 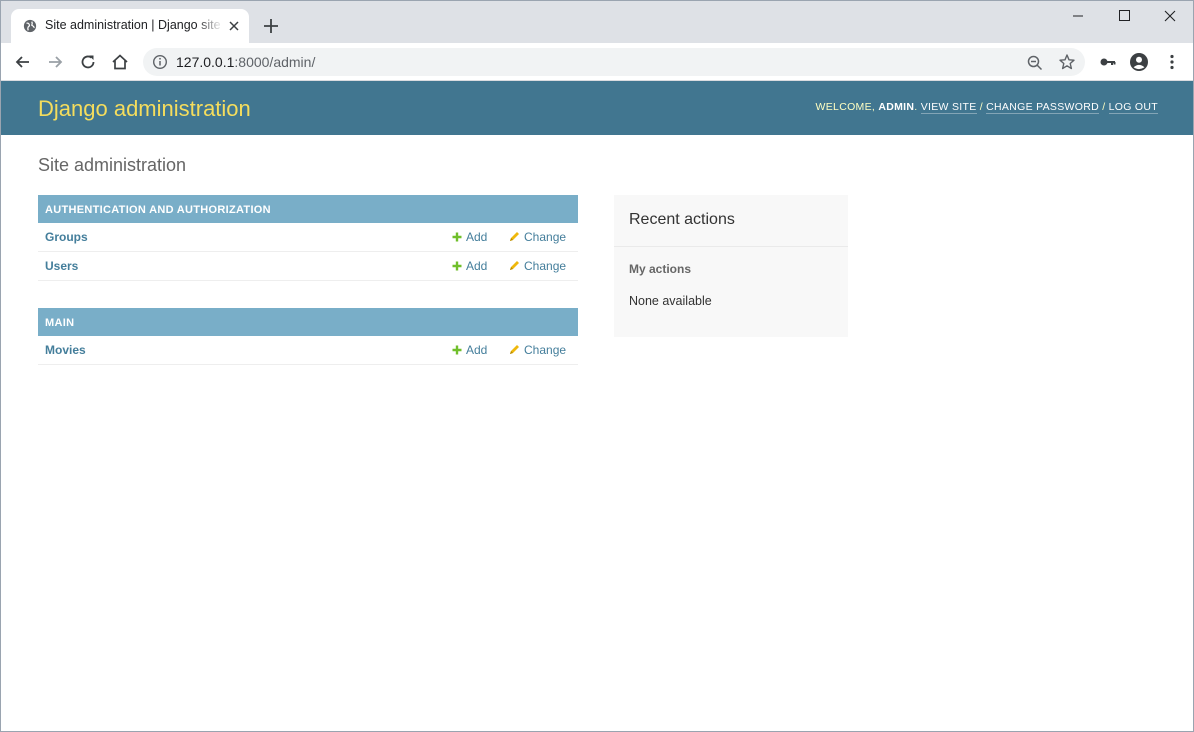 What do you see at coordinates (682, 219) in the screenshot?
I see `recent-actions-title: Recent actions` at bounding box center [682, 219].